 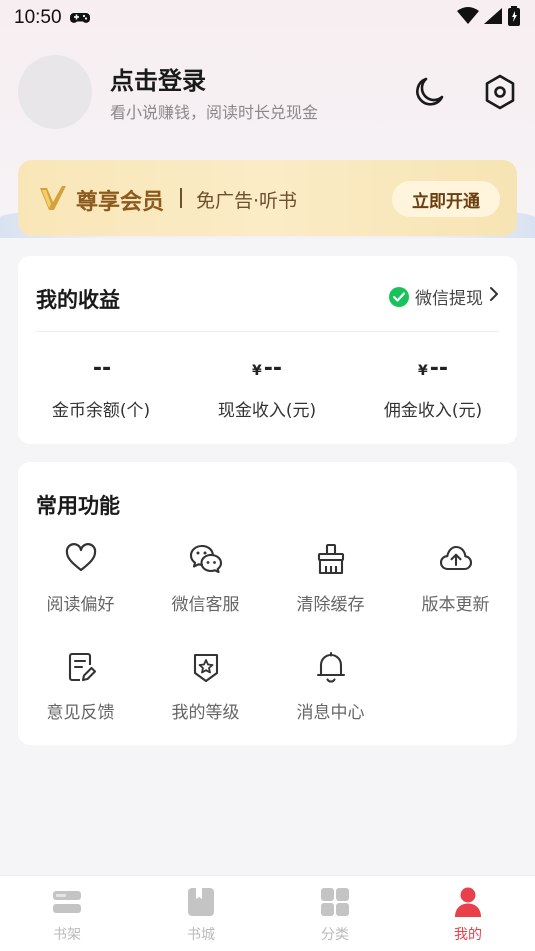 I want to click on stat-commission-income: ¥-- 佣金收入(元), so click(x=433, y=388).